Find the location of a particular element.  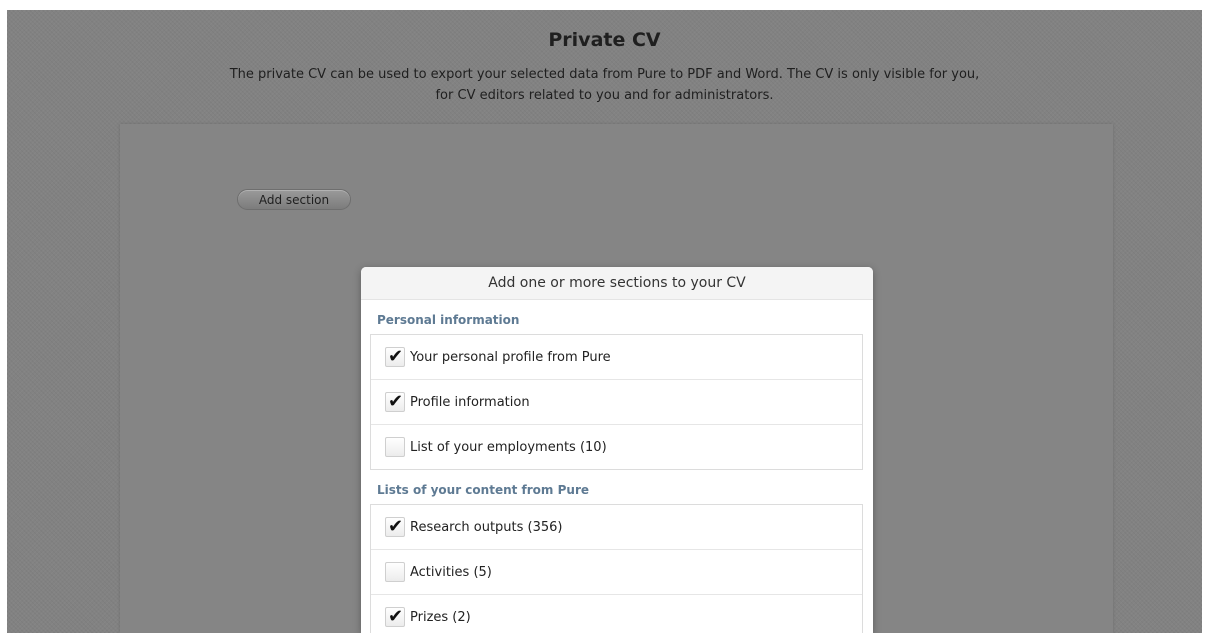

item-label: Prizes (2) is located at coordinates (440, 617).